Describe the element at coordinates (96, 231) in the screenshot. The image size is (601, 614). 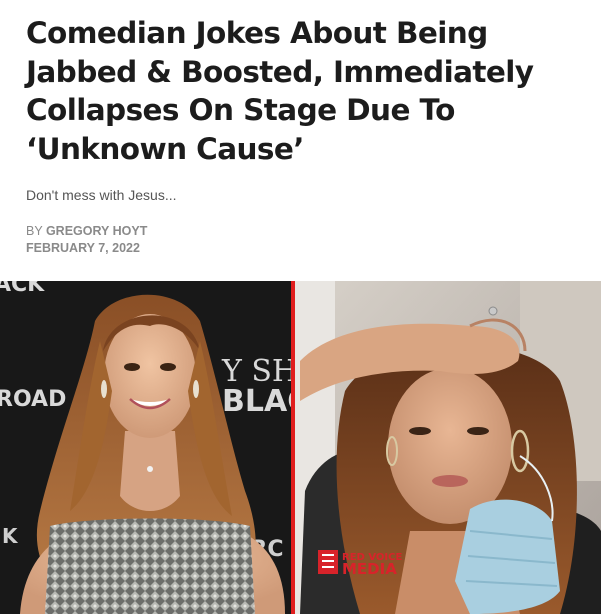
I see `author-link: GREGORY HOYT` at that location.